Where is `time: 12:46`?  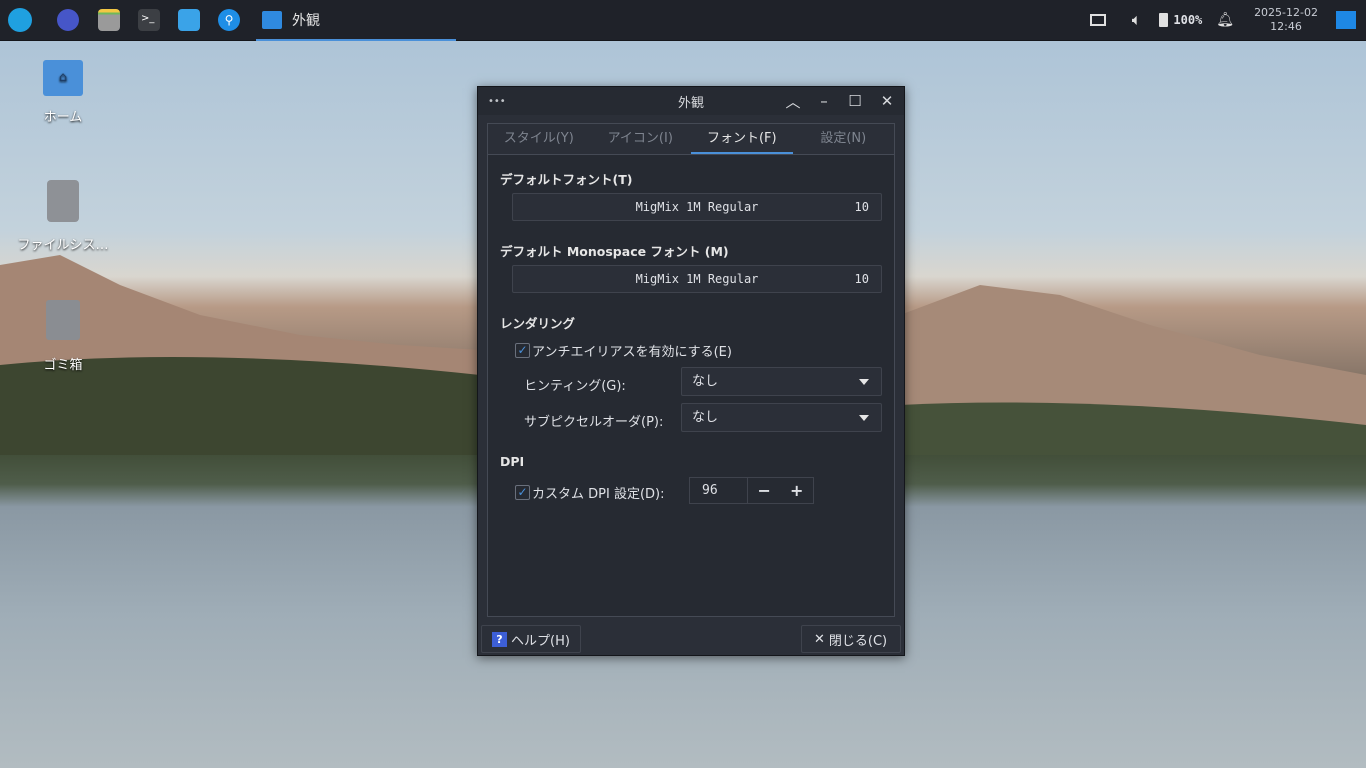 time: 12:46 is located at coordinates (1286, 26).